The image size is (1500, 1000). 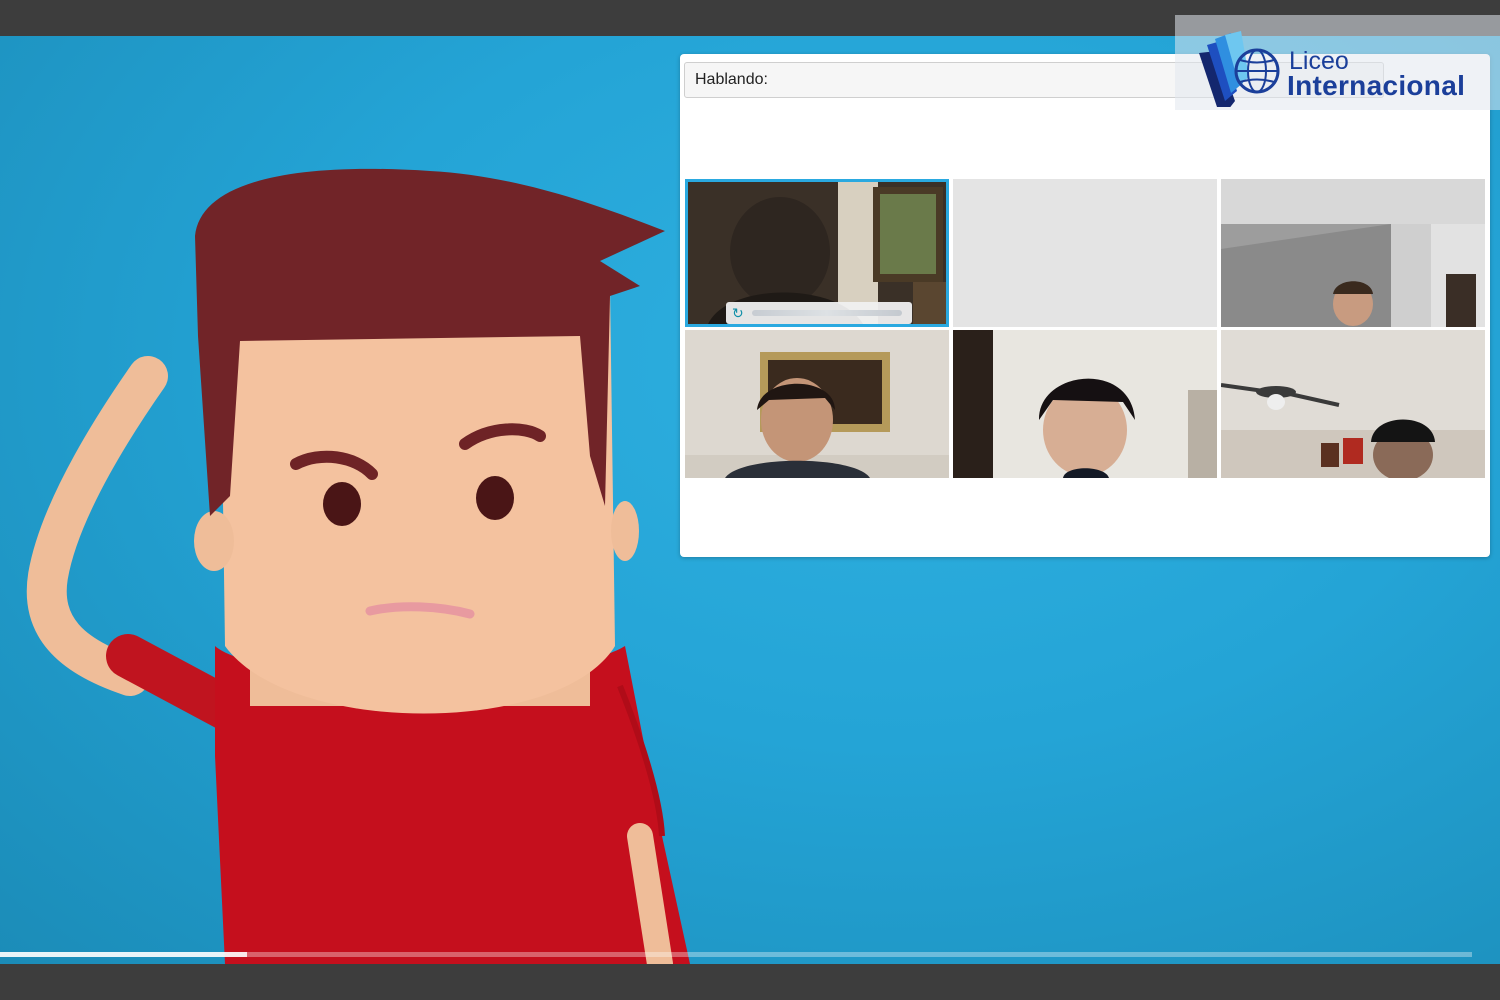 I want to click on sync-icon: ↻, so click(x=738, y=313).